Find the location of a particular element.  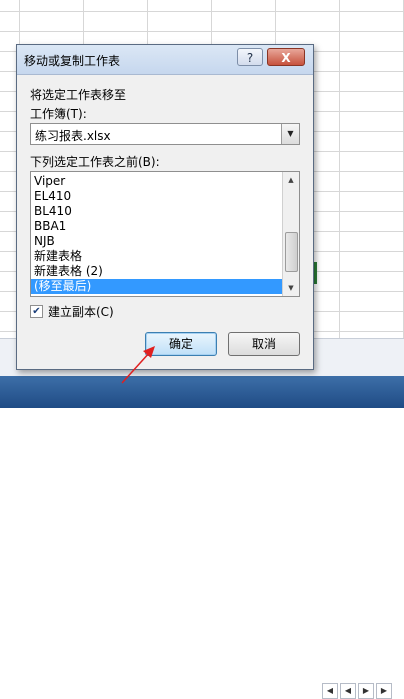

workbook-dropdown: 练习报表.xlsx ▼ is located at coordinates (165, 134).